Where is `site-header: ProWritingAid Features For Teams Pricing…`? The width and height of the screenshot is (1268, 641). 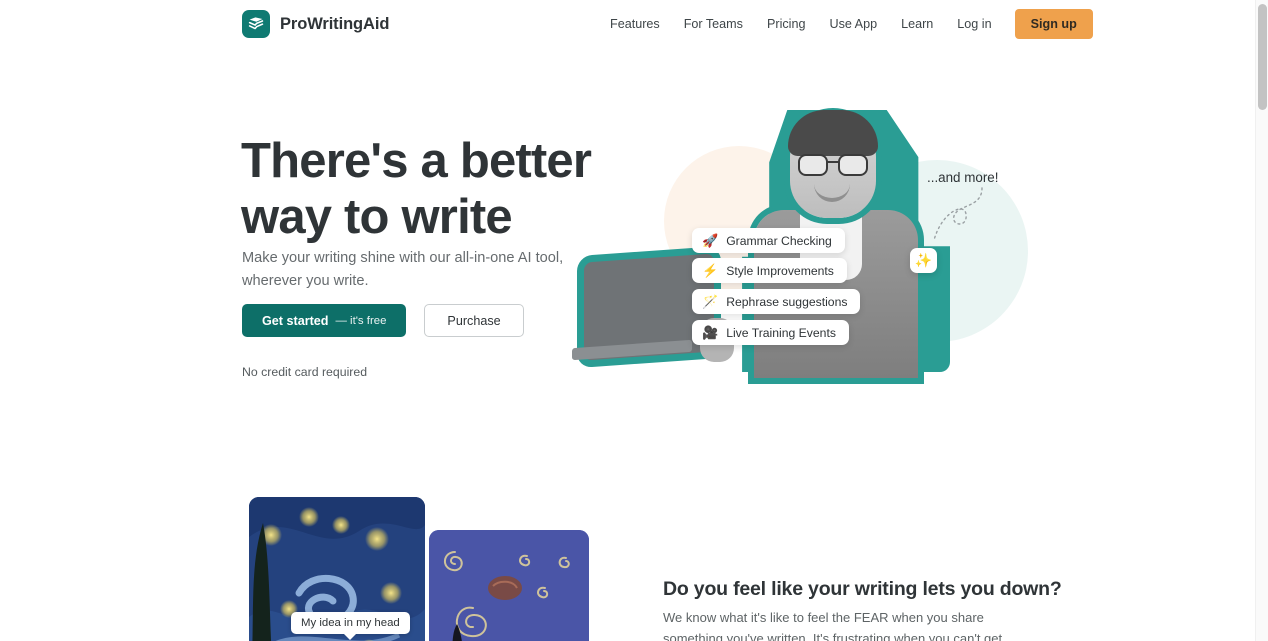 site-header: ProWritingAid Features For Teams Pricing… is located at coordinates (628, 24).